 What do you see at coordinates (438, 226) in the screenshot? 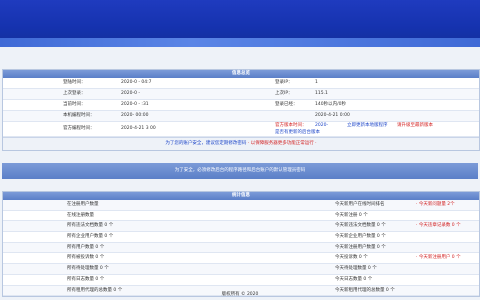
I see `stats-extra: · 今天违章记录数 0 个` at bounding box center [438, 226].